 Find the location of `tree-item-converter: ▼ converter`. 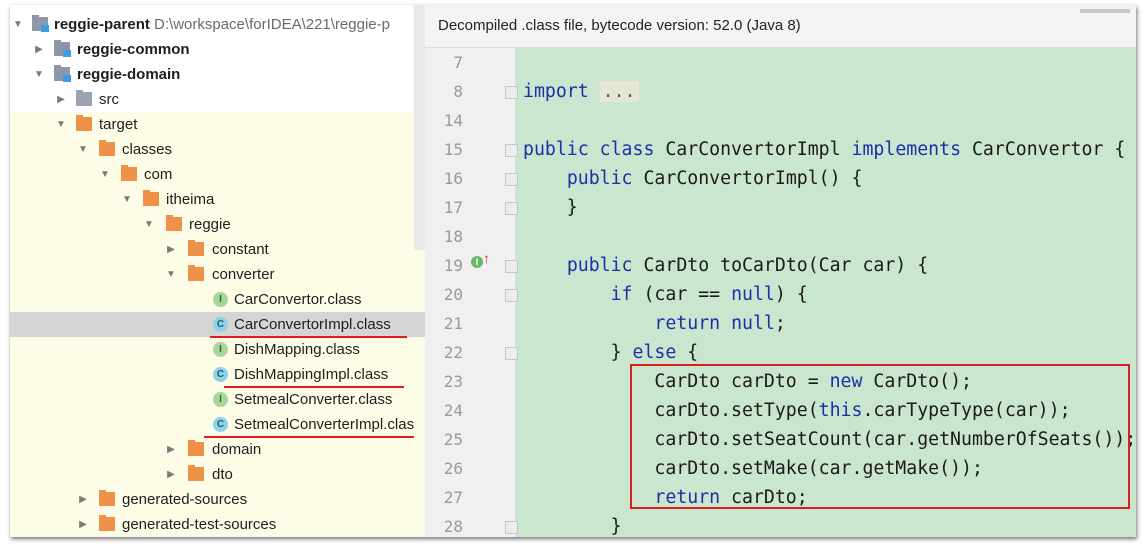

tree-item-converter: ▼ converter is located at coordinates (217, 274).